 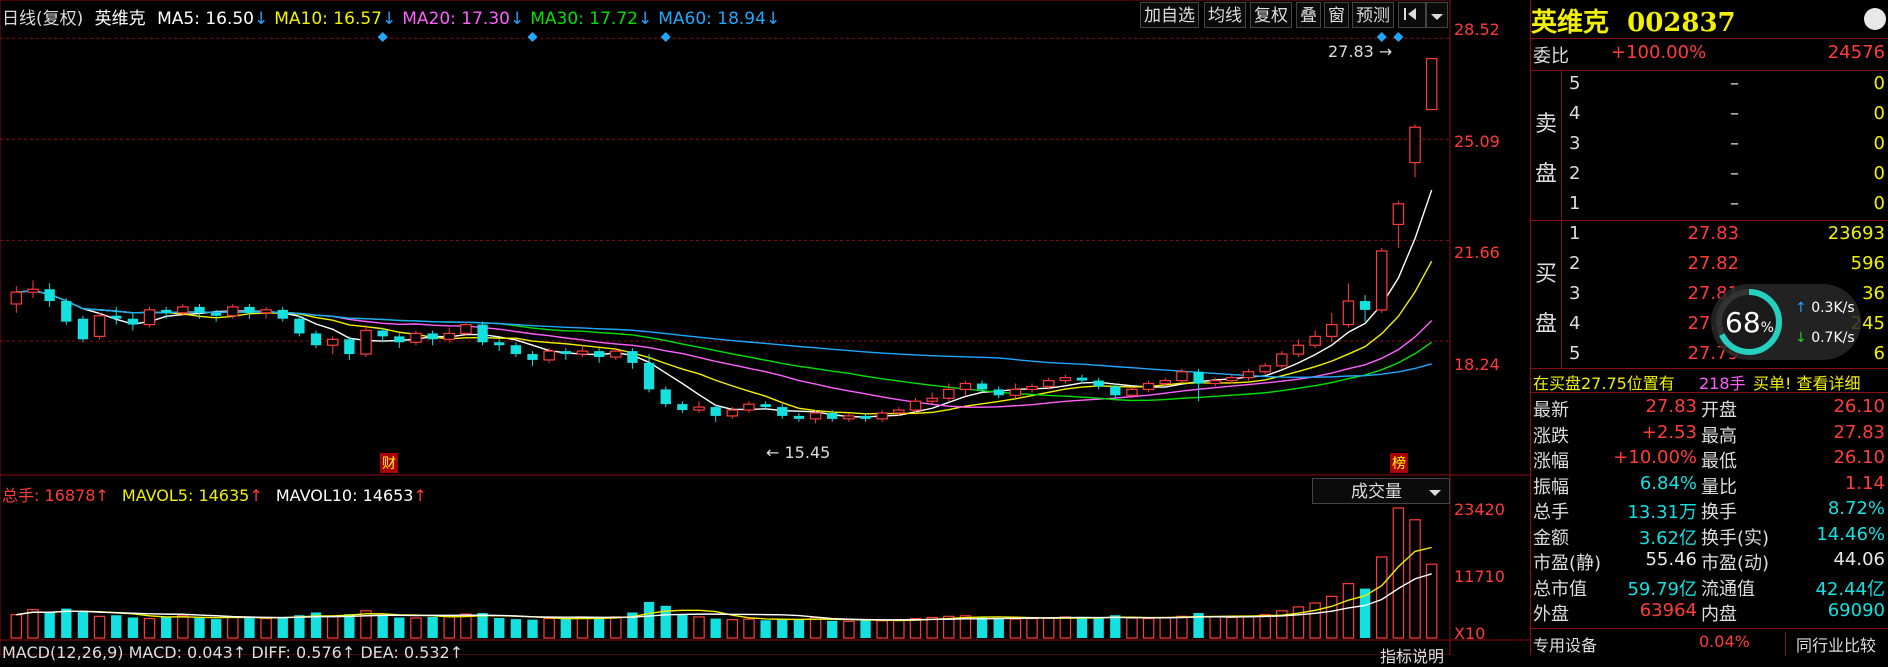 I want to click on sell-level-row: 3 – 0, so click(x=1709, y=145).